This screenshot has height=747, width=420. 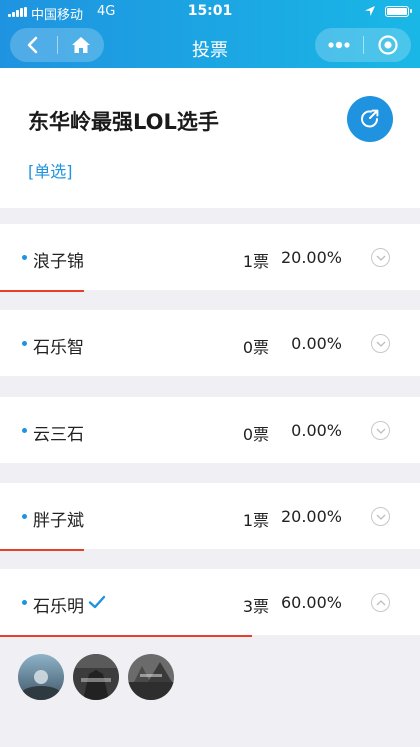 I want to click on option-votes: 3票, so click(x=255, y=606).